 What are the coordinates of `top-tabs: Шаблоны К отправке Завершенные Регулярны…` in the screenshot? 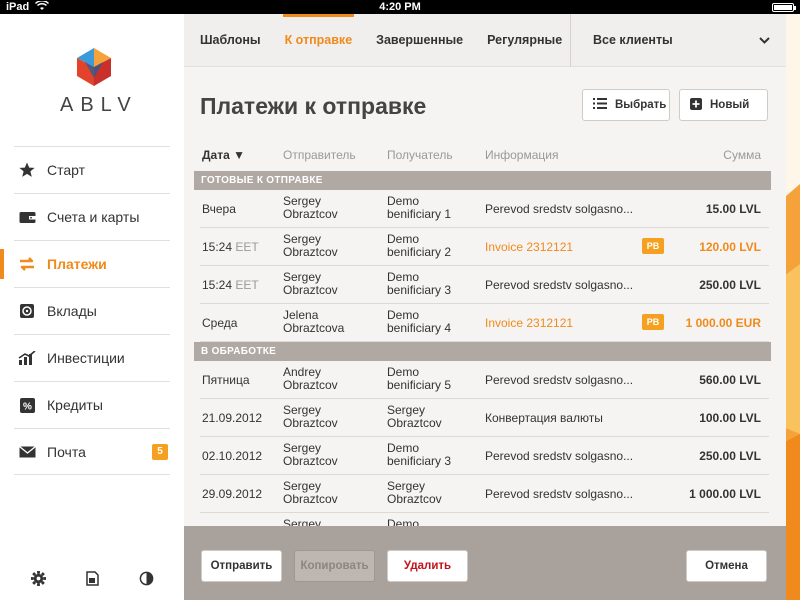 It's located at (485, 40).